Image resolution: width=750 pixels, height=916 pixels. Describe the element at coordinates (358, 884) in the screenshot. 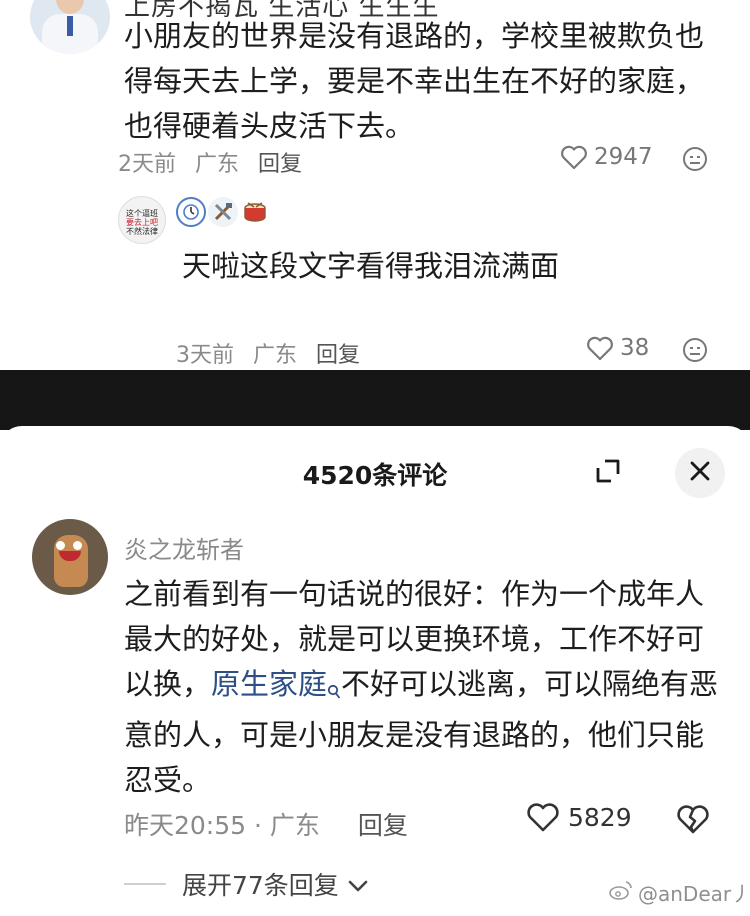

I see `chevron-down-icon` at that location.